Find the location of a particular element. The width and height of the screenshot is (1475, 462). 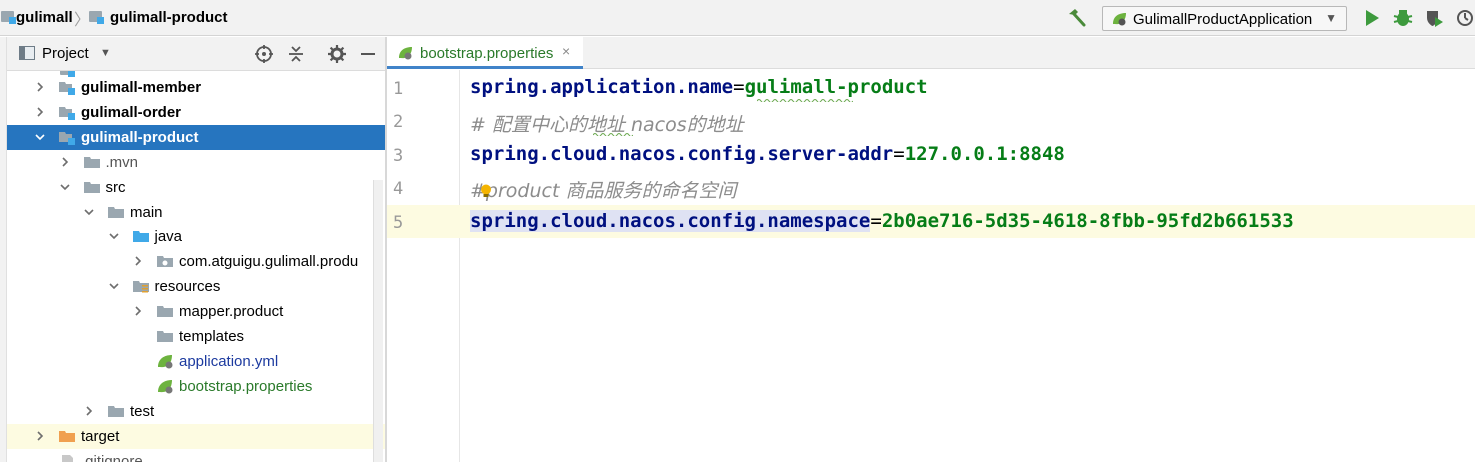

tree-row: resources is located at coordinates (196, 286).